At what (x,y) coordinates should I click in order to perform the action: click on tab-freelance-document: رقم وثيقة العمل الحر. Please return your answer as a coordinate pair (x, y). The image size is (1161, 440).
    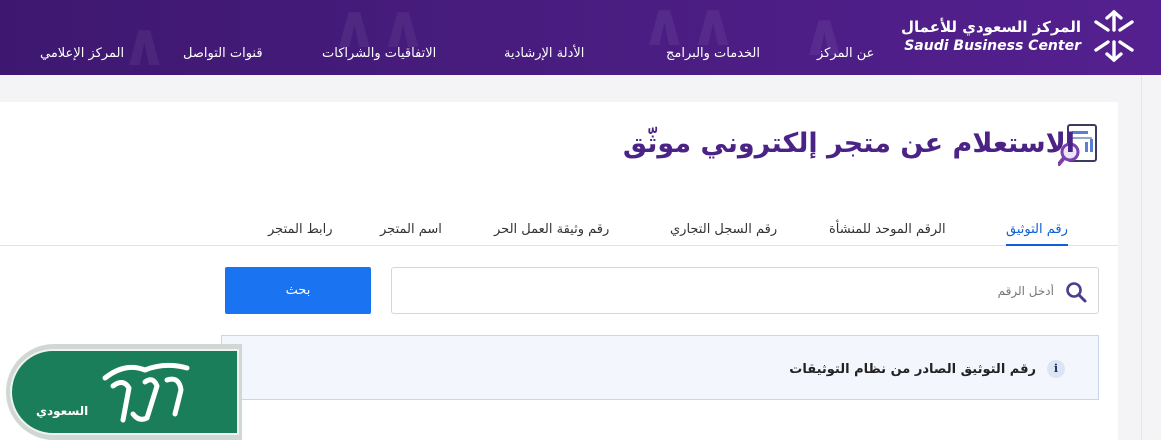
    Looking at the image, I should click on (551, 234).